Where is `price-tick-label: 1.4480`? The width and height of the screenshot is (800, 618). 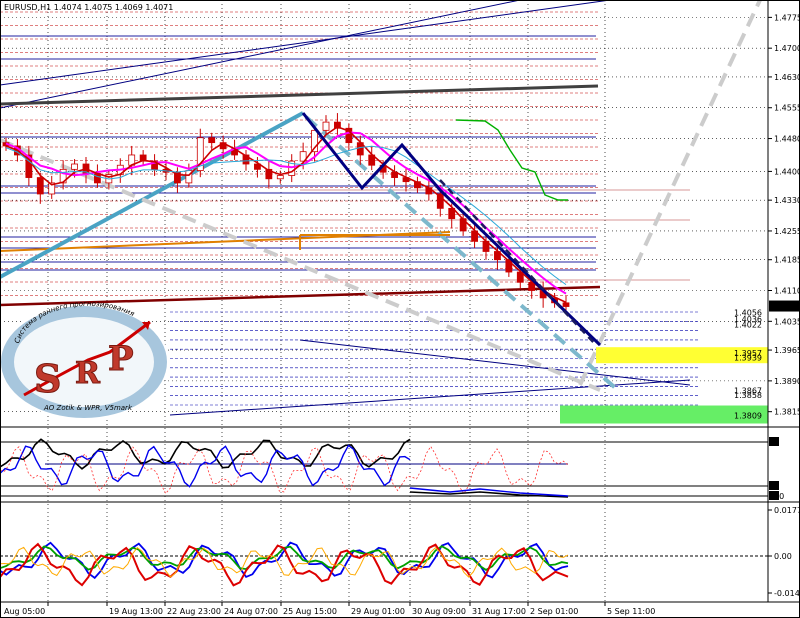 price-tick-label: 1.4480 is located at coordinates (787, 139).